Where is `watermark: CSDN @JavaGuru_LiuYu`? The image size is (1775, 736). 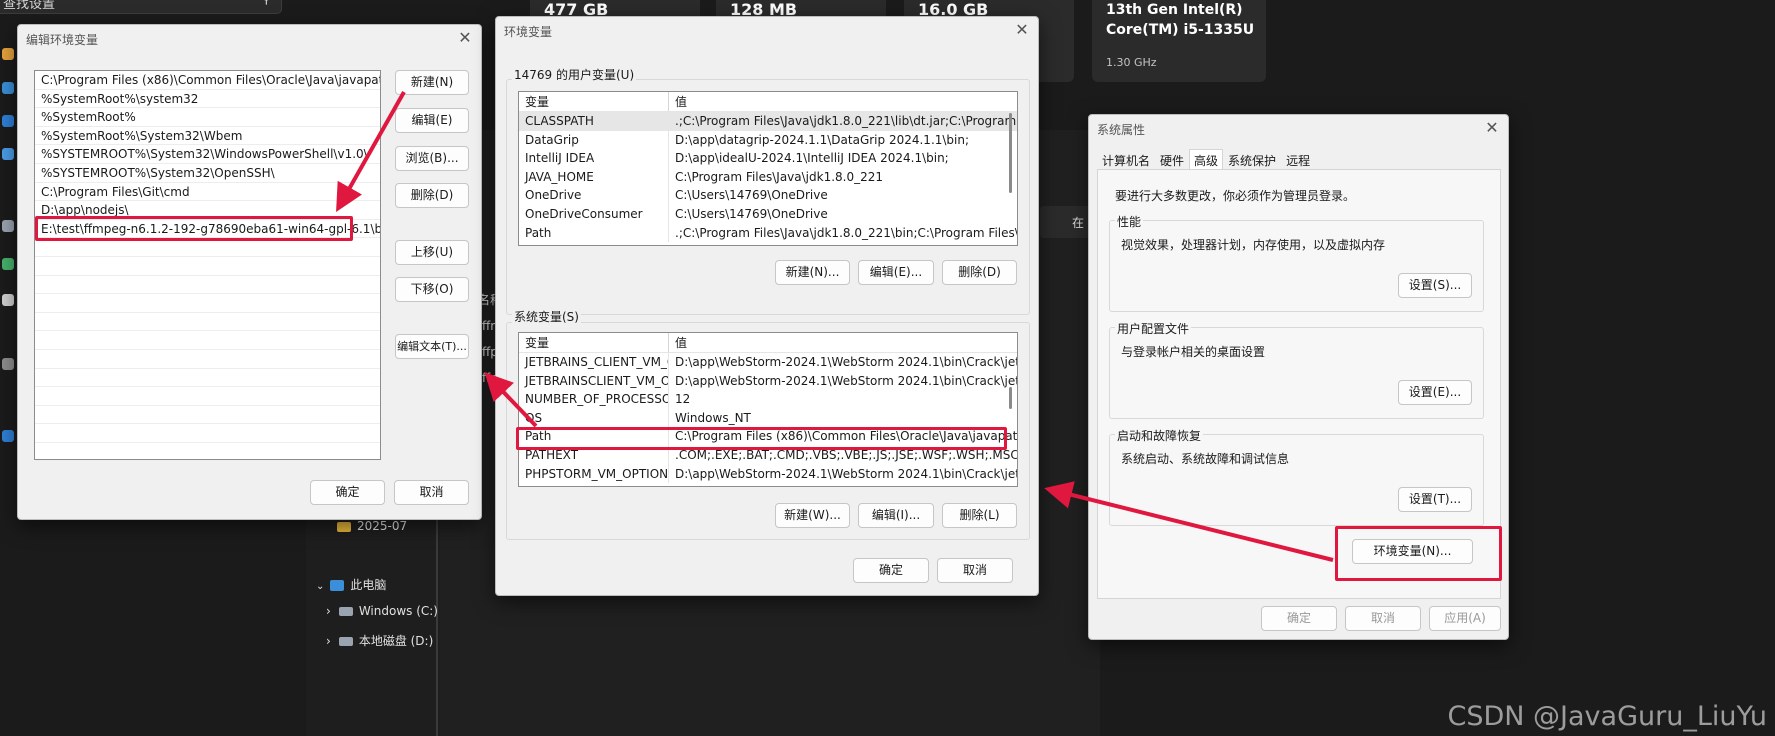 watermark: CSDN @JavaGuru_LiuYu is located at coordinates (1607, 716).